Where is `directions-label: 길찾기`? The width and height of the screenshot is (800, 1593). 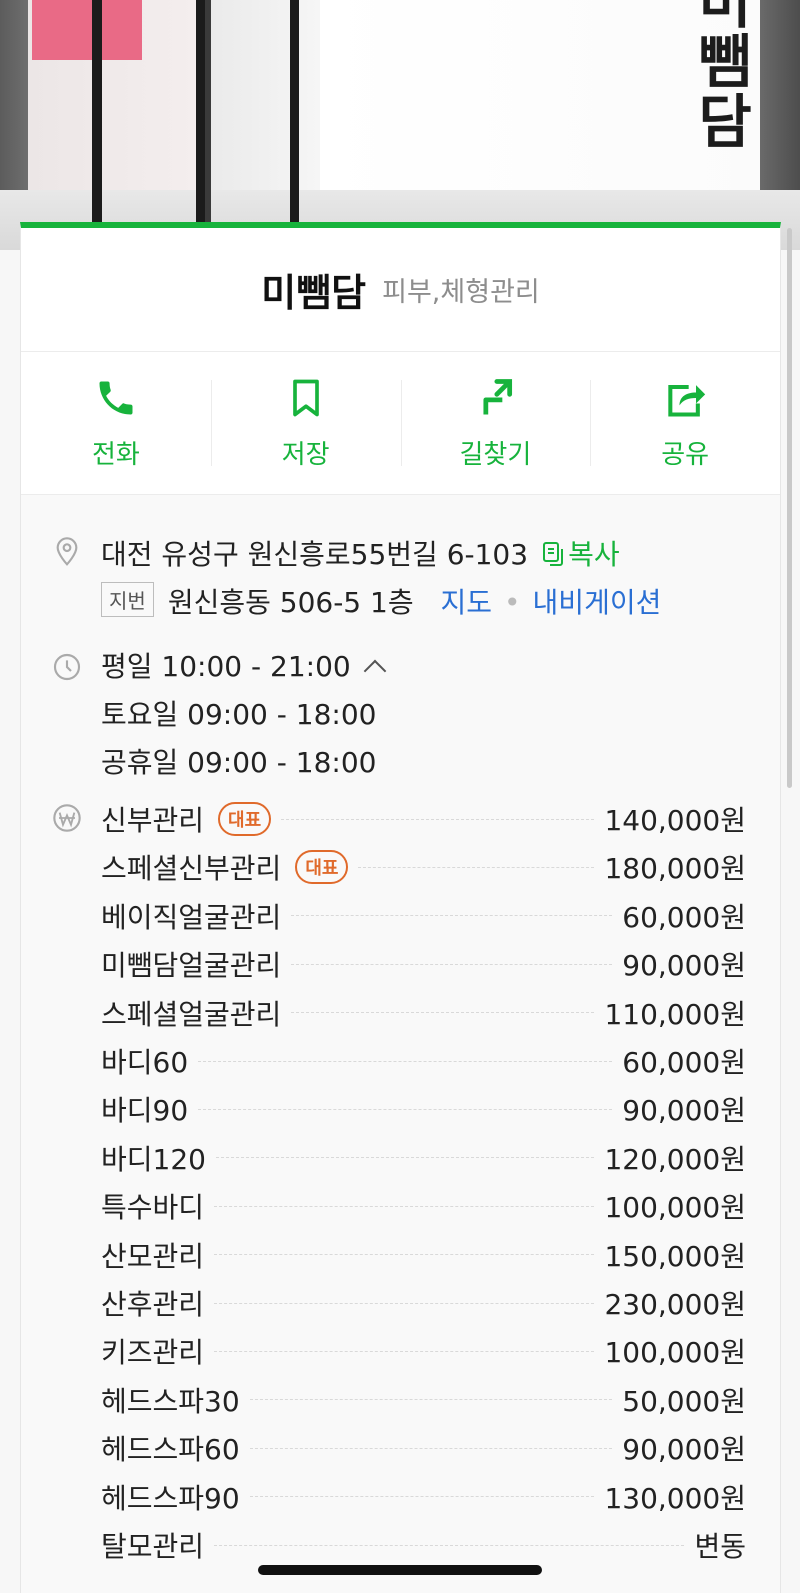 directions-label: 길찾기 is located at coordinates (495, 454).